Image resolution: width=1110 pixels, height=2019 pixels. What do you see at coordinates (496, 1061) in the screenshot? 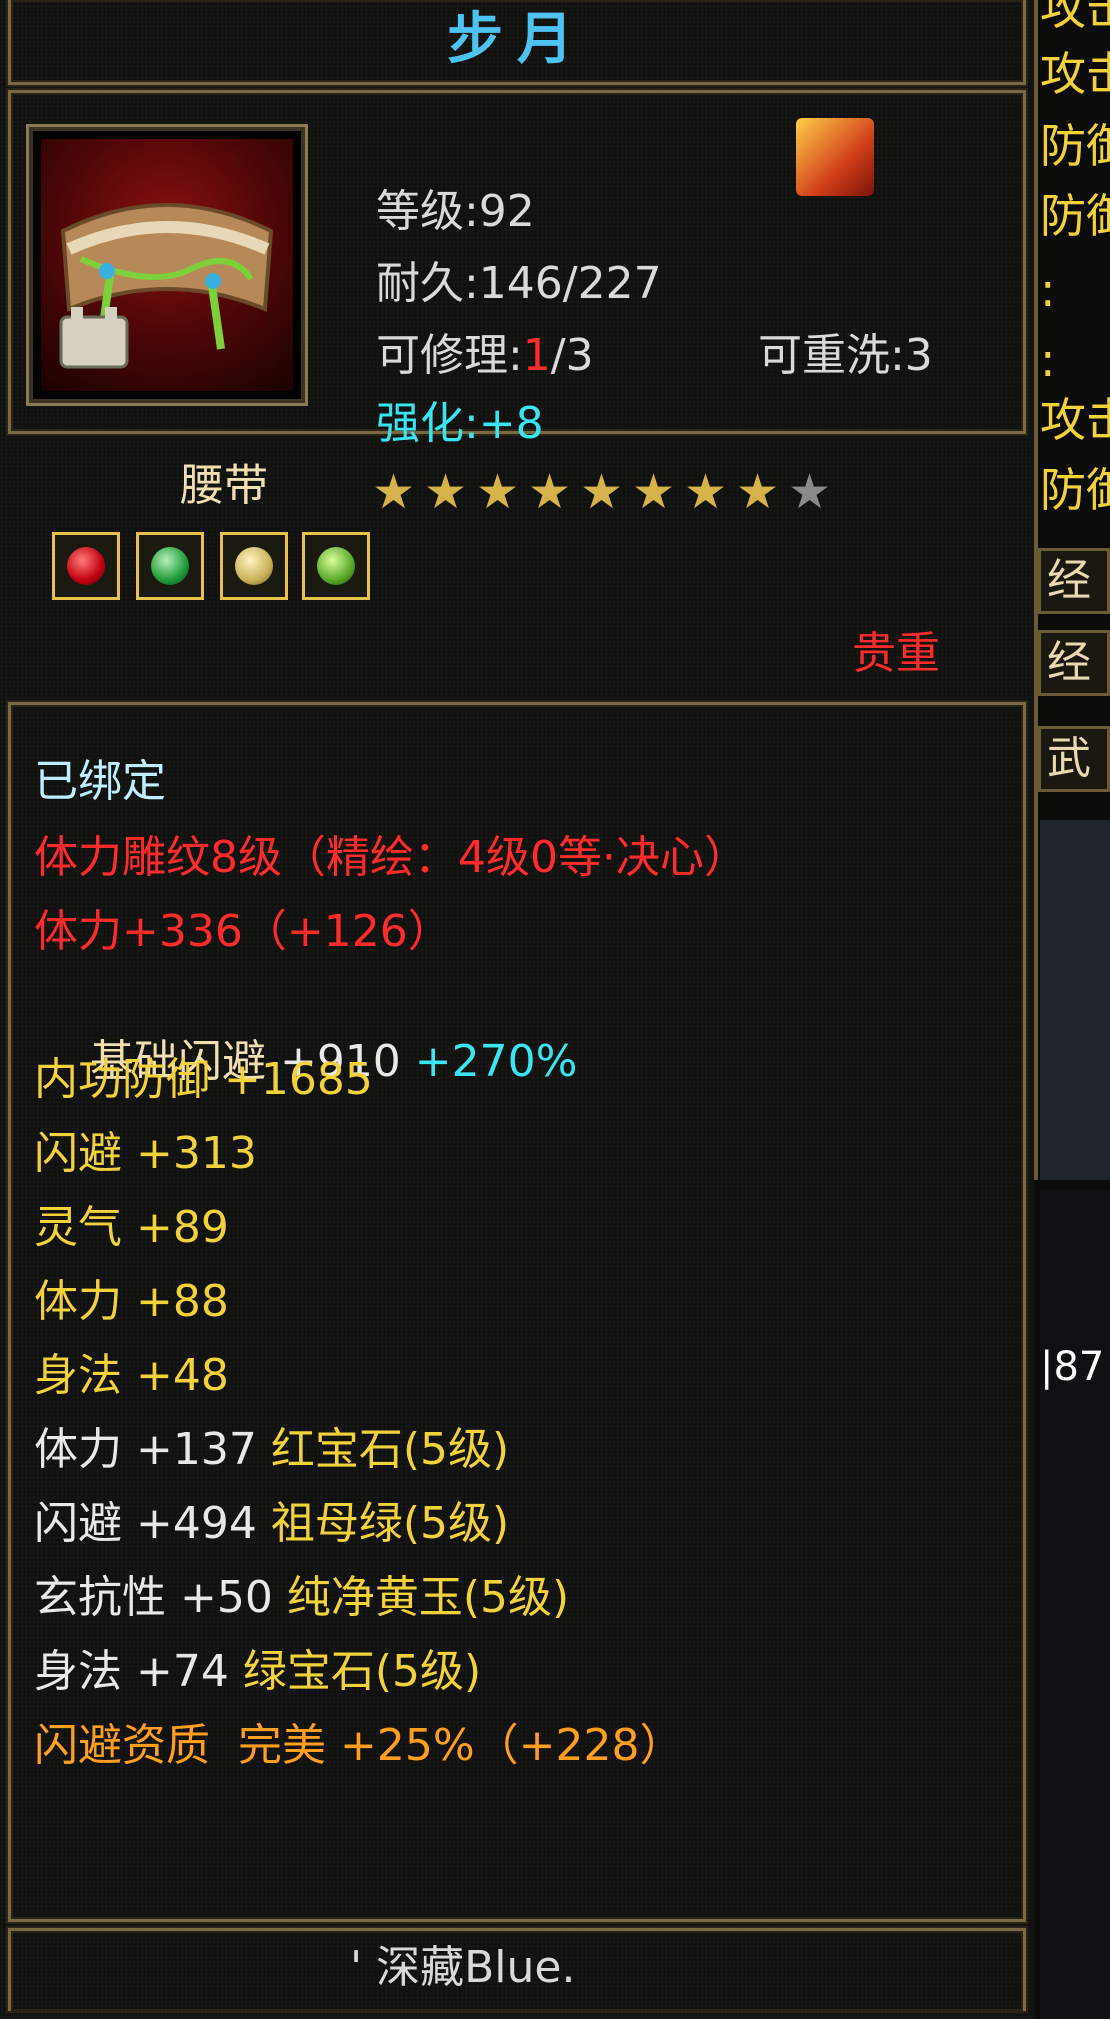
I see `base-stat-bonus: +270%` at bounding box center [496, 1061].